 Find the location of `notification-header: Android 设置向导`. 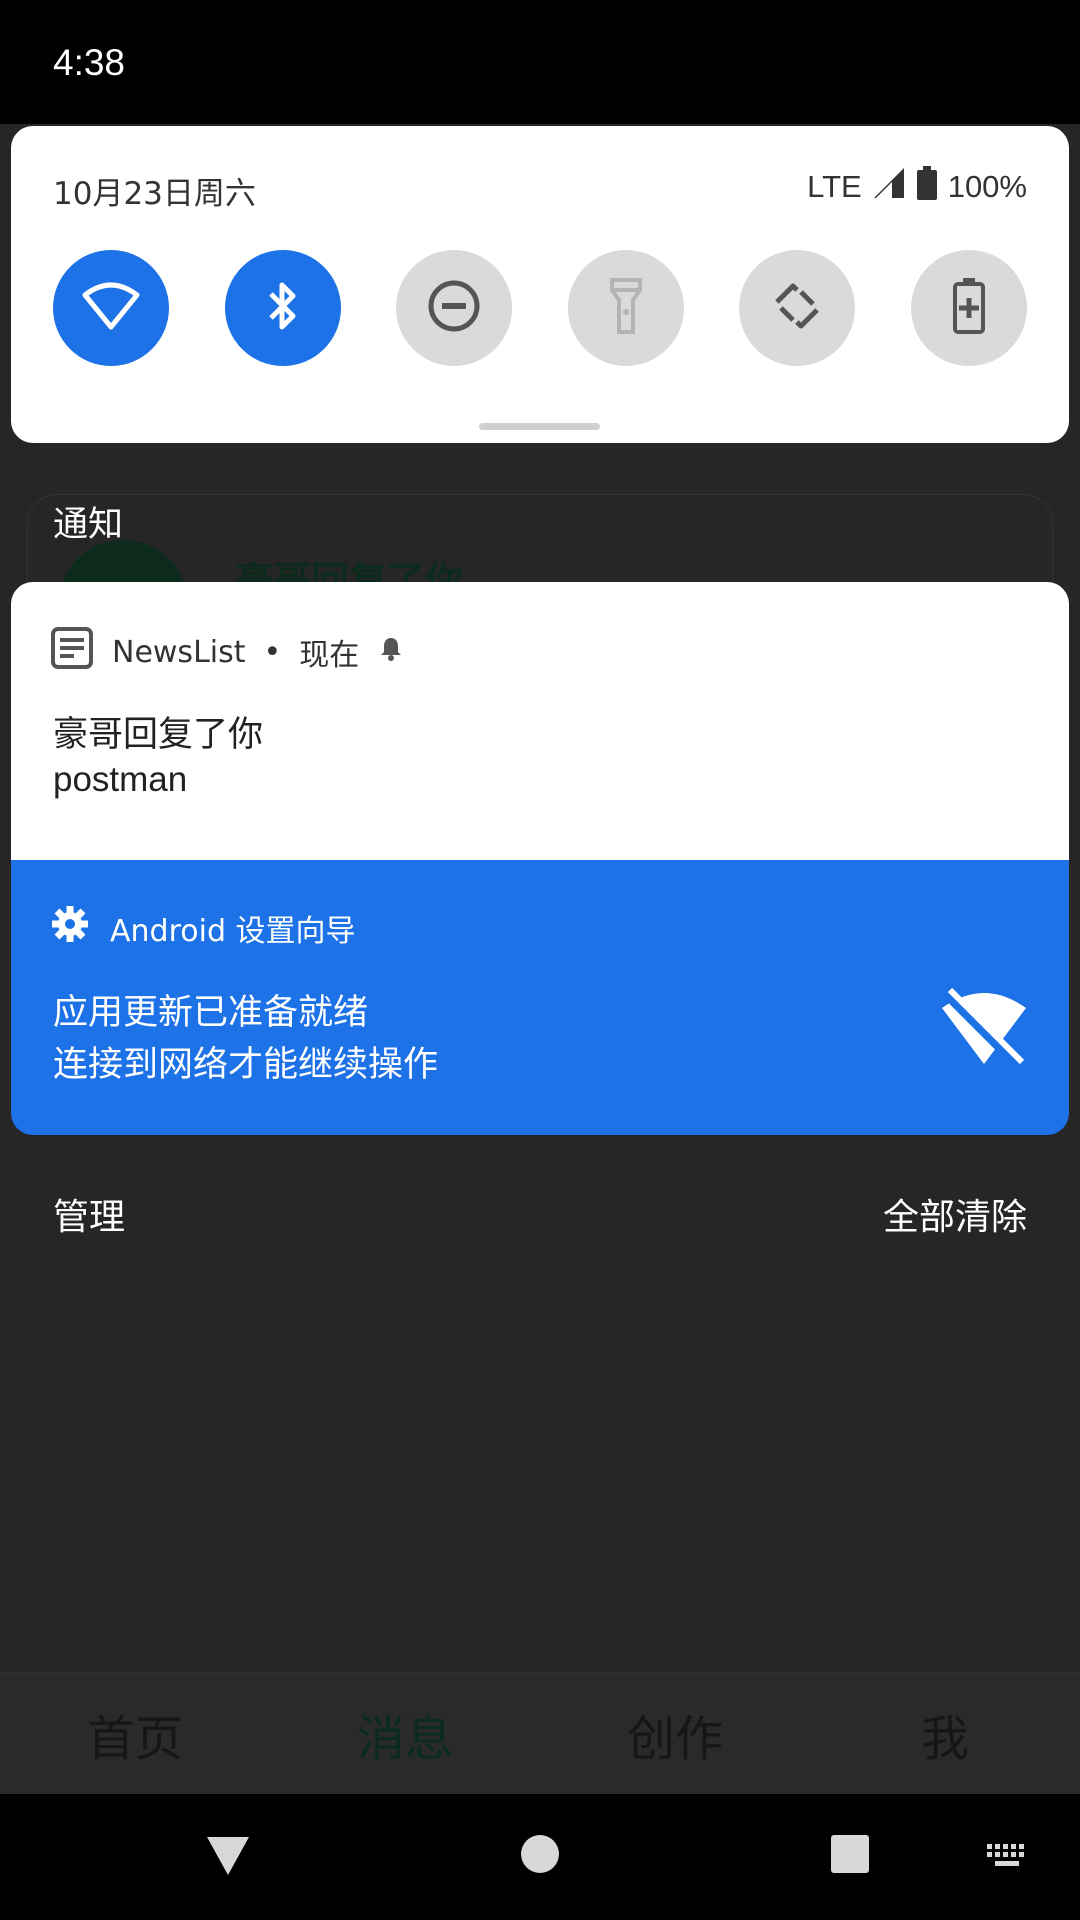

notification-header: Android 设置向导 is located at coordinates (203, 928).